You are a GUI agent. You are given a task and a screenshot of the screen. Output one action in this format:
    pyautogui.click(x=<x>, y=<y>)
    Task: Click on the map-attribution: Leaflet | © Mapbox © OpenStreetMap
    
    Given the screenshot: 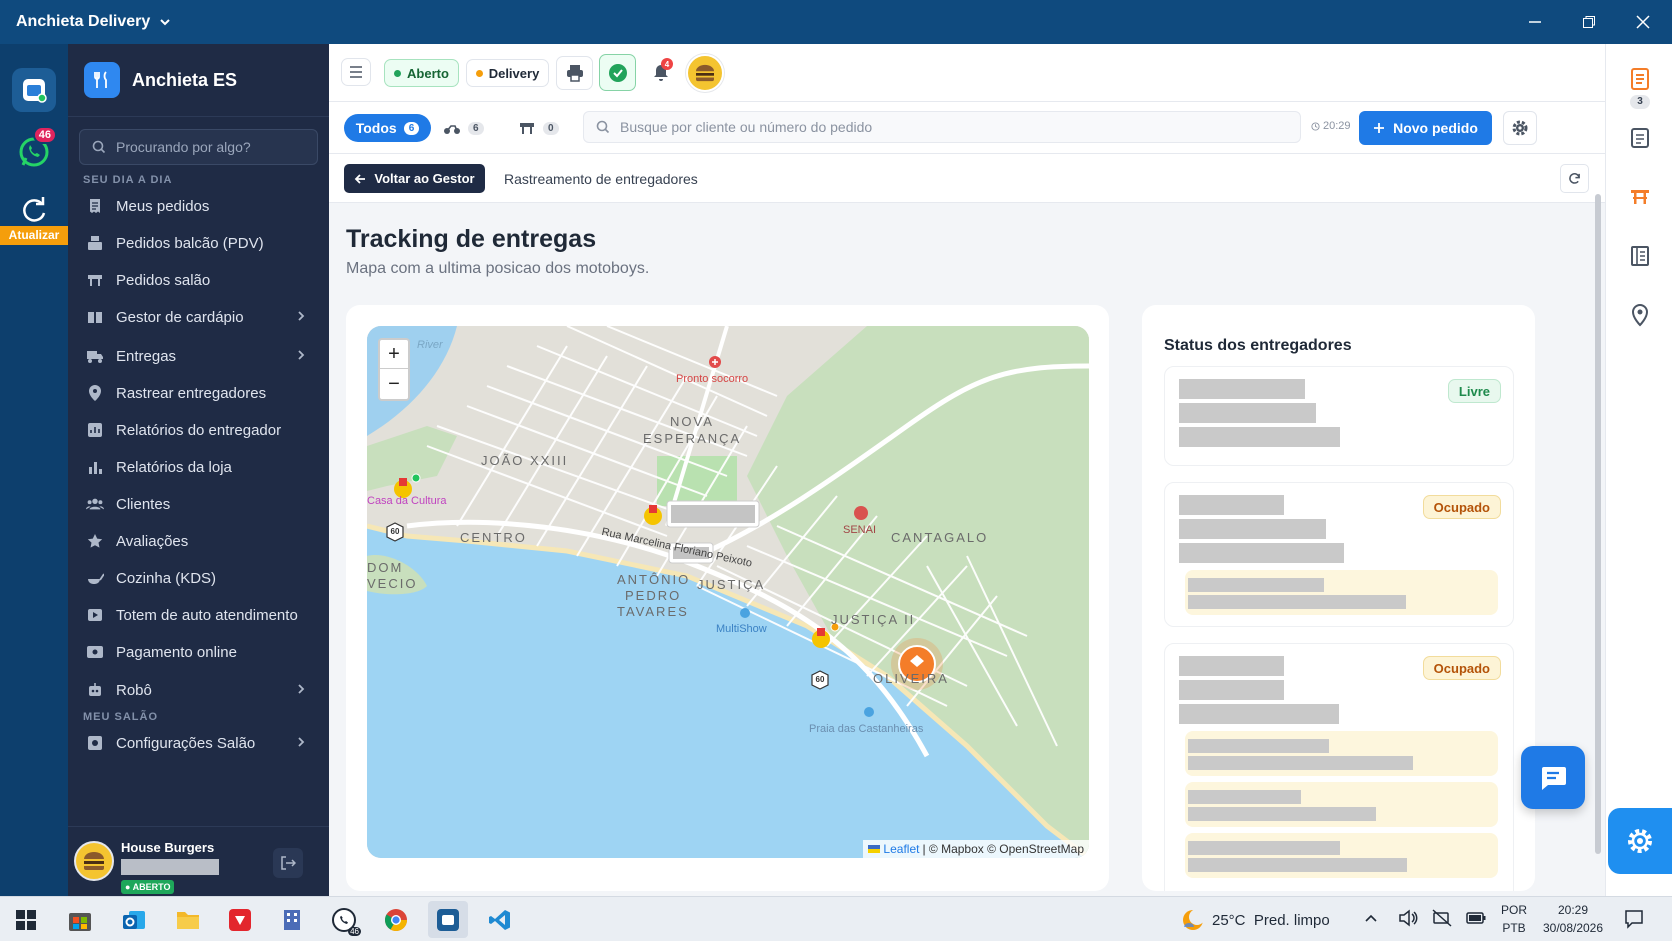 What is the action you would take?
    pyautogui.click(x=976, y=849)
    